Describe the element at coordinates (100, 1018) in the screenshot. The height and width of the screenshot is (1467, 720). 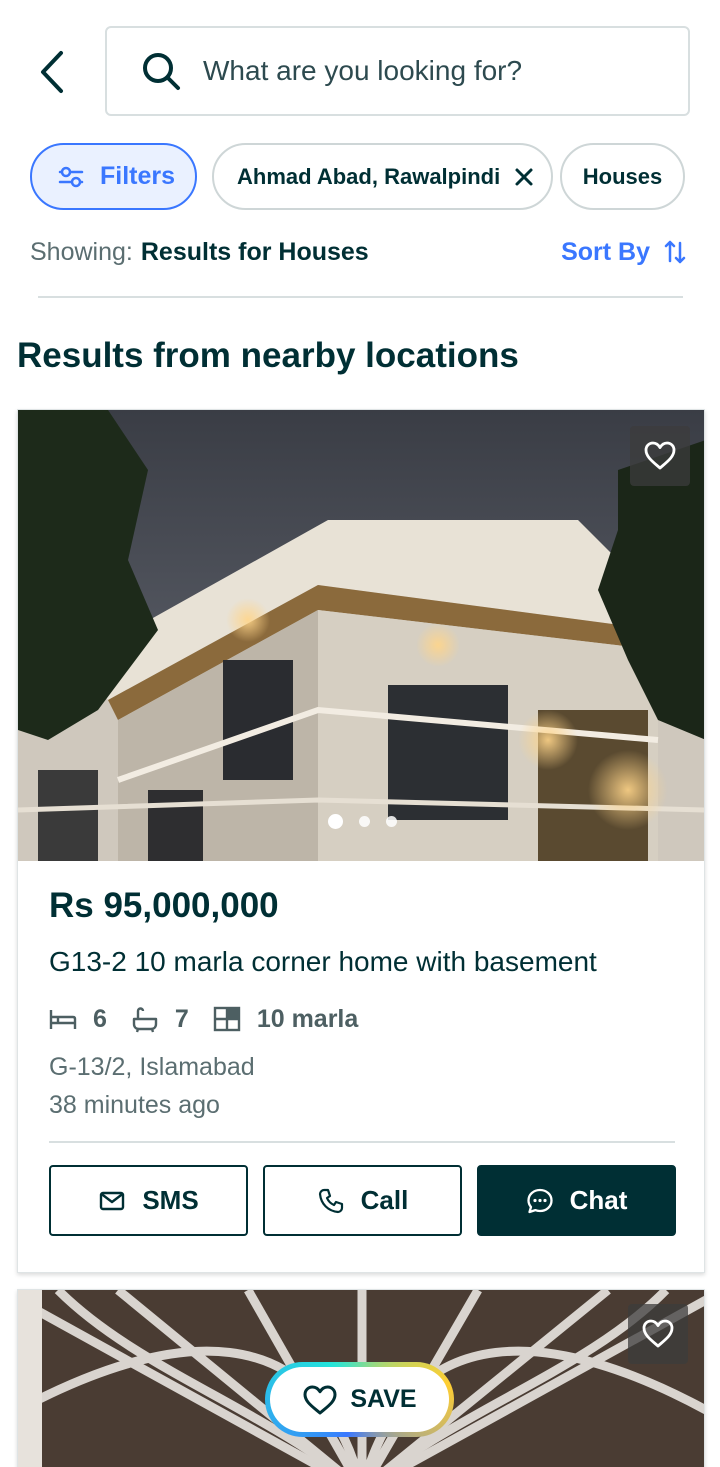
I see `beds-count: 6` at that location.